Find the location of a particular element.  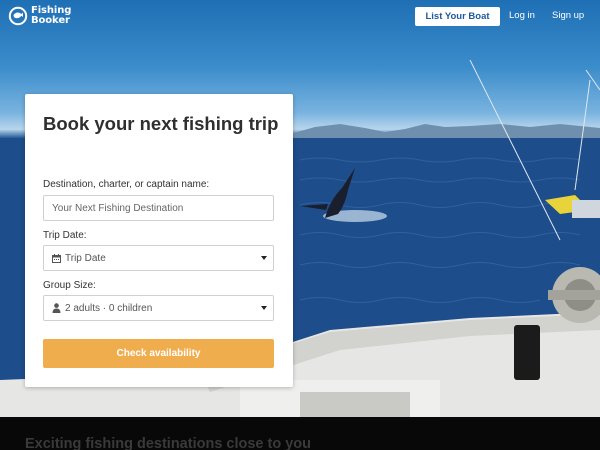

group-size-value: 2 adults · 0 children is located at coordinates (109, 308).